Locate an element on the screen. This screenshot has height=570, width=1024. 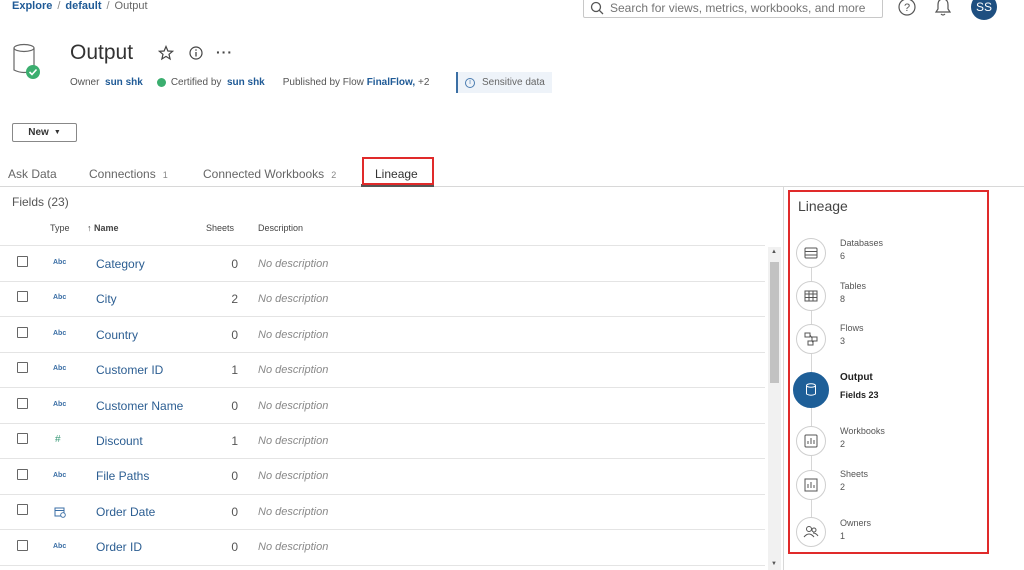
lineage-node-owners is located at coordinates (811, 532).